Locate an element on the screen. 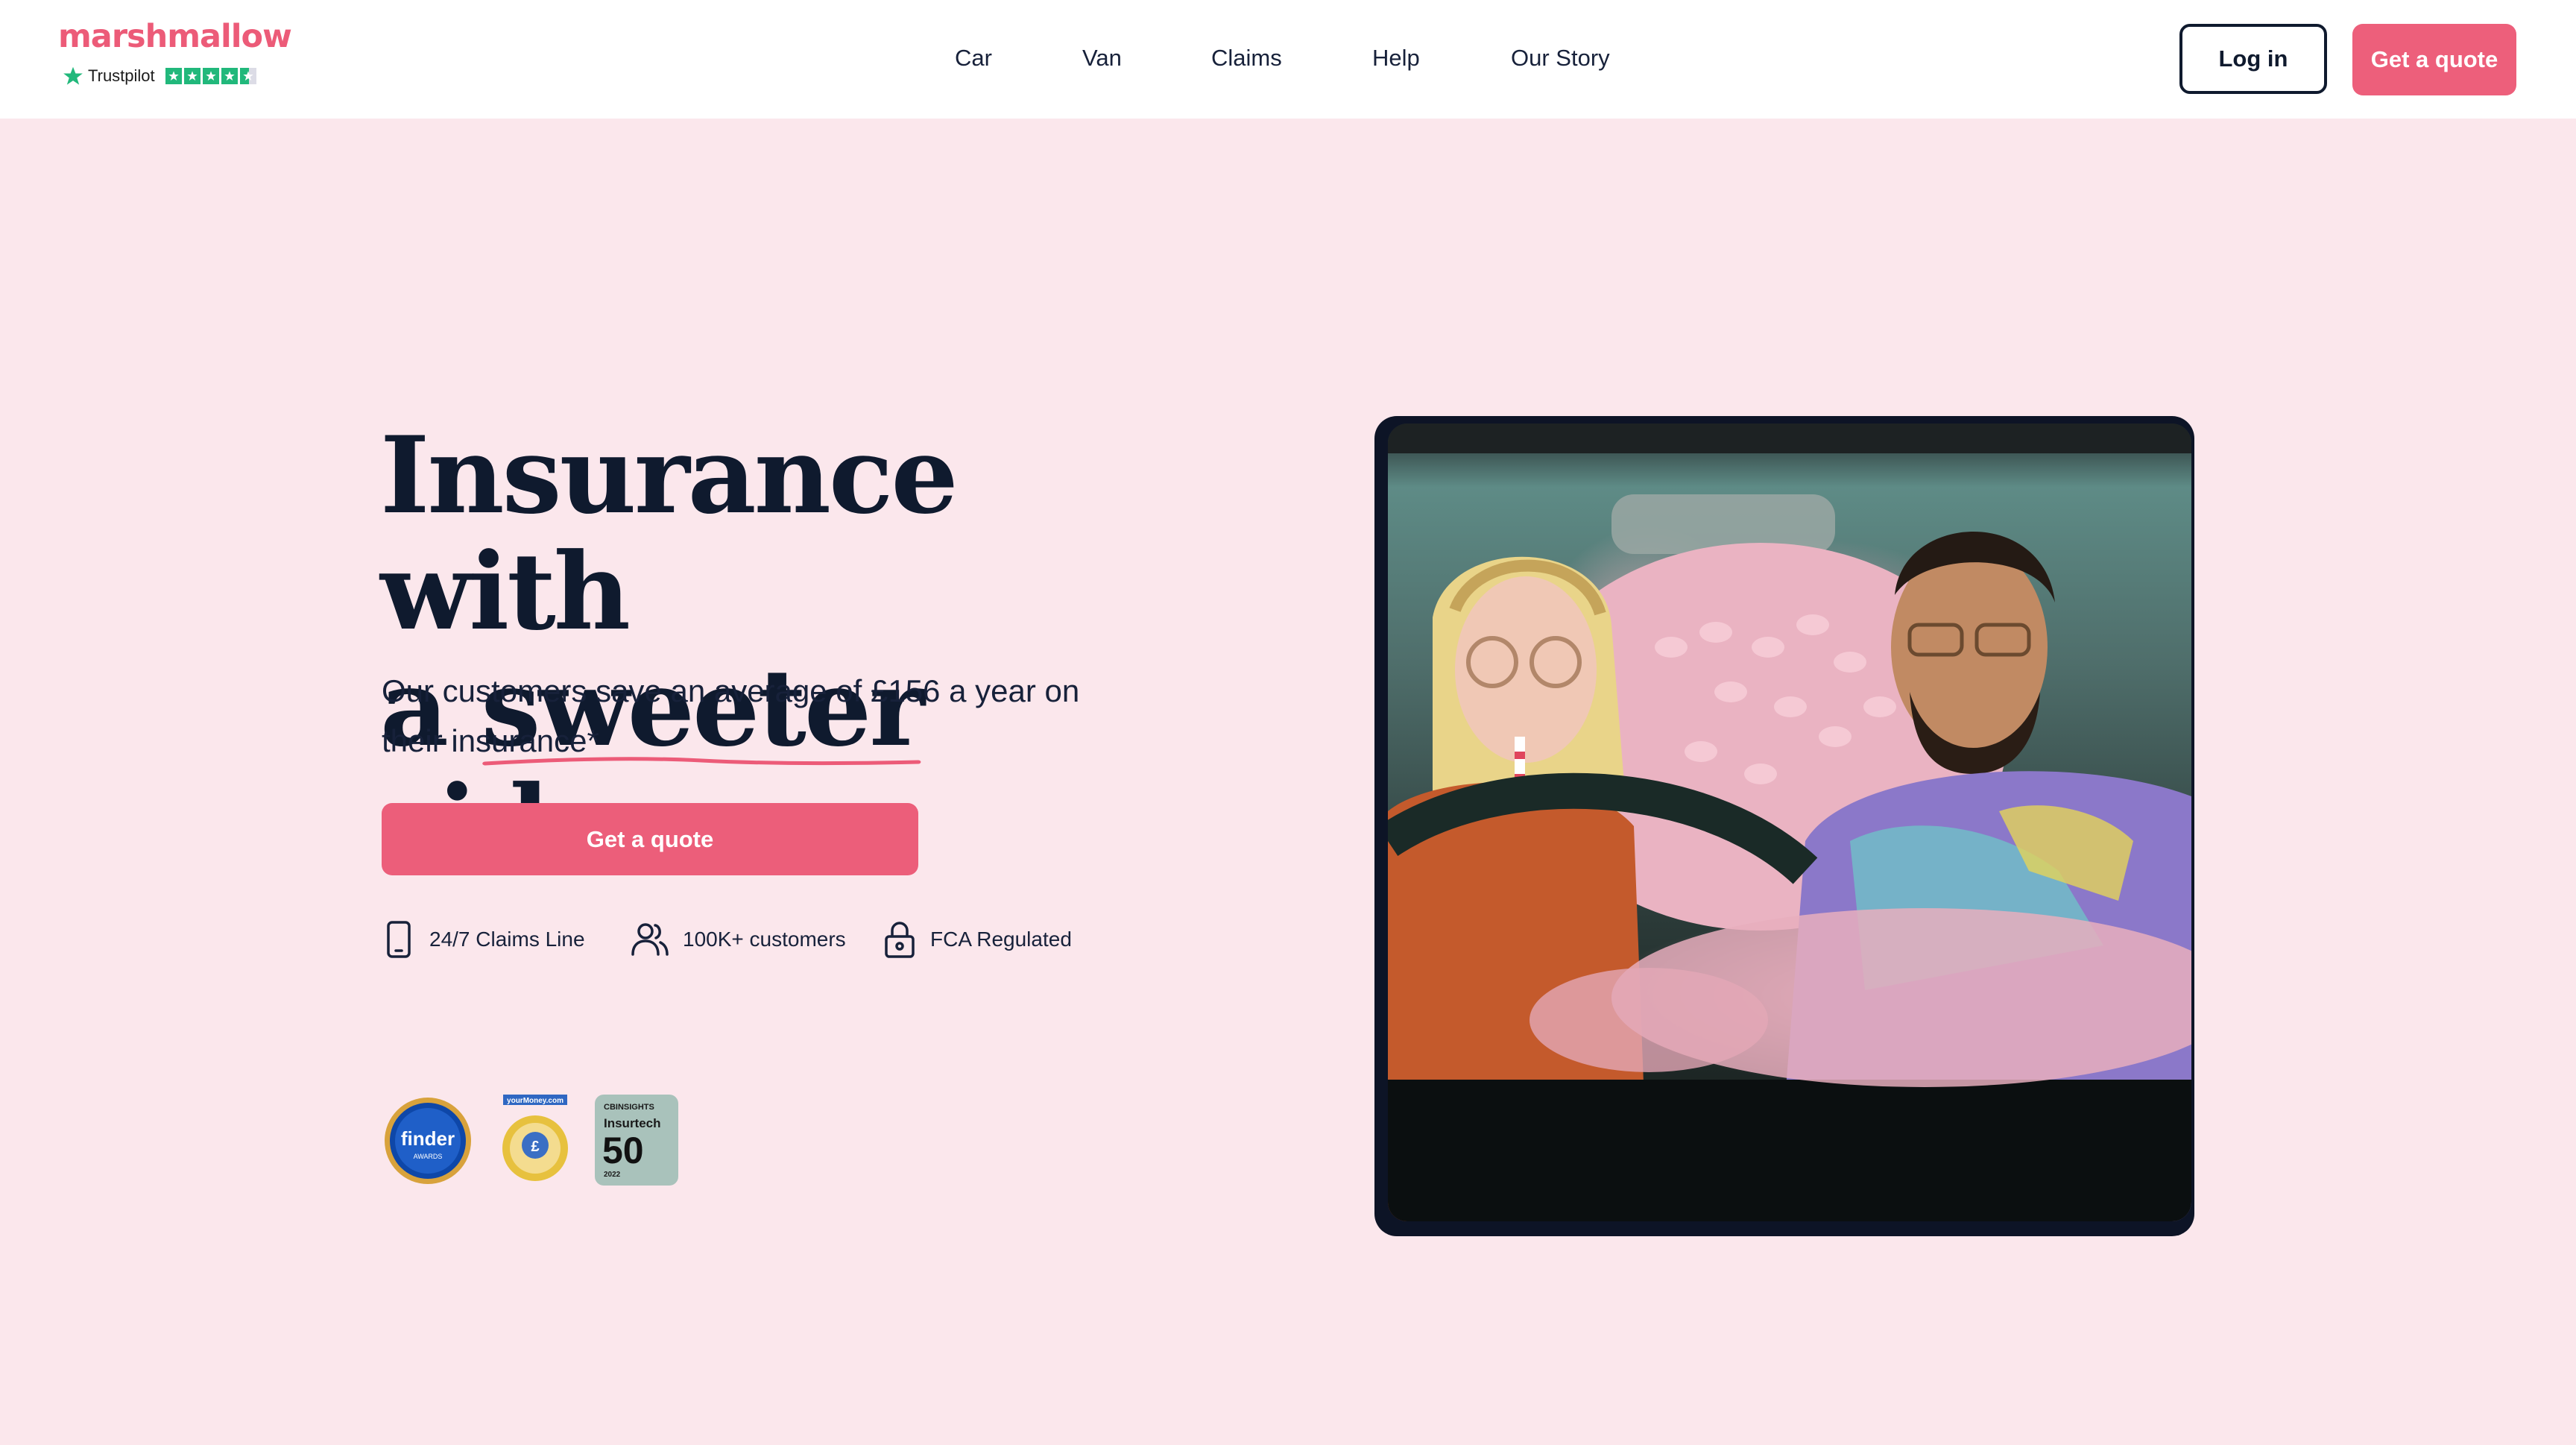 This screenshot has width=2576, height=1445. half-star-icon is located at coordinates (247, 76).